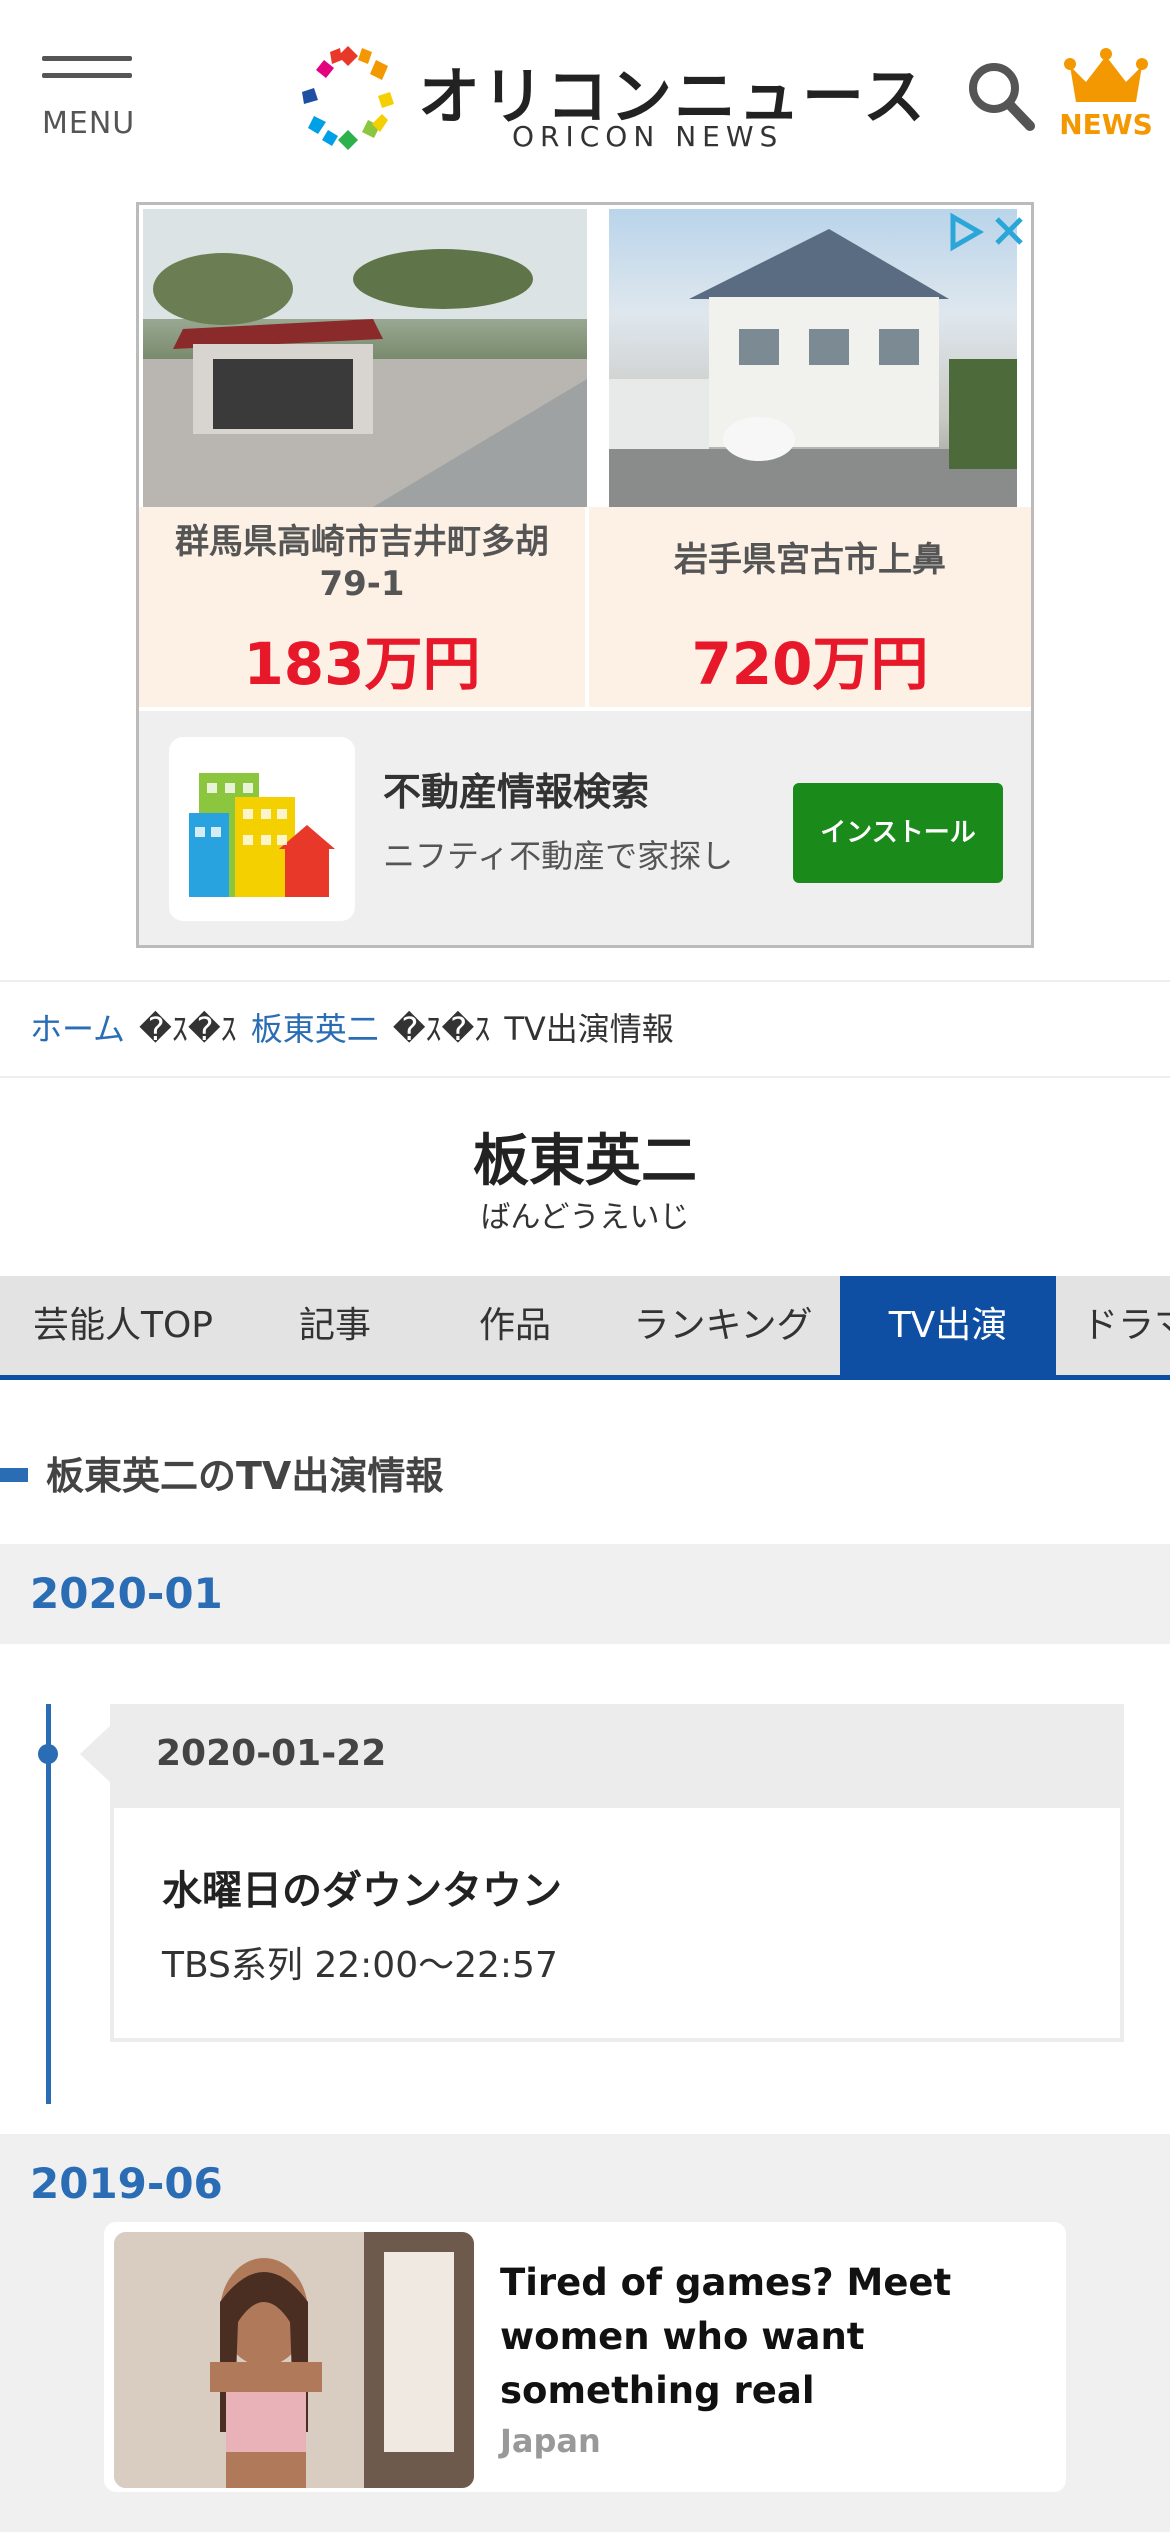  What do you see at coordinates (1106, 75) in the screenshot?
I see `crown-icon` at bounding box center [1106, 75].